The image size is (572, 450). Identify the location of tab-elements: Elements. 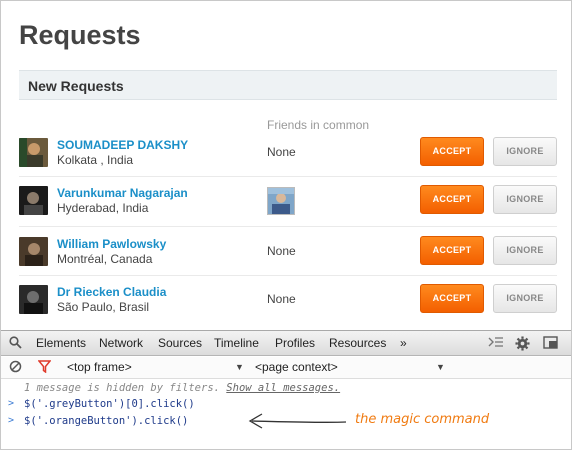
(61, 343).